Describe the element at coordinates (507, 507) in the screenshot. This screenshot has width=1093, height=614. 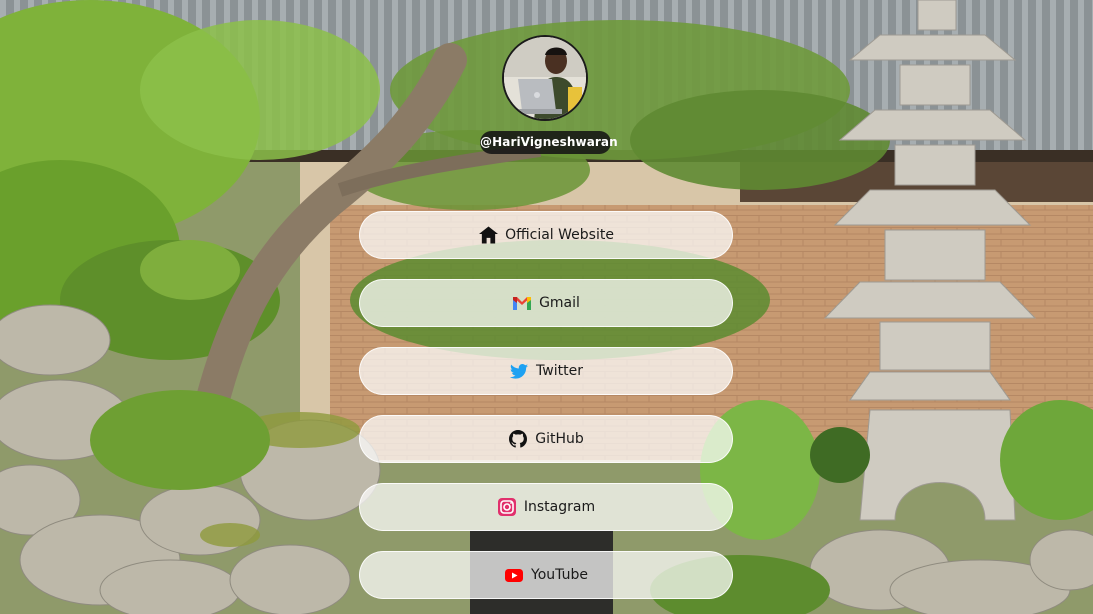
I see `instagram-icon` at that location.